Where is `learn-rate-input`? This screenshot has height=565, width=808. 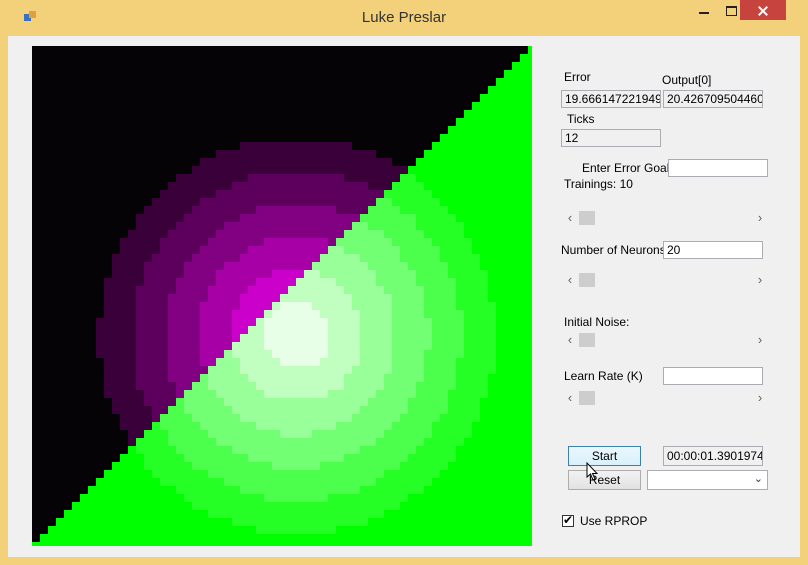 learn-rate-input is located at coordinates (713, 376).